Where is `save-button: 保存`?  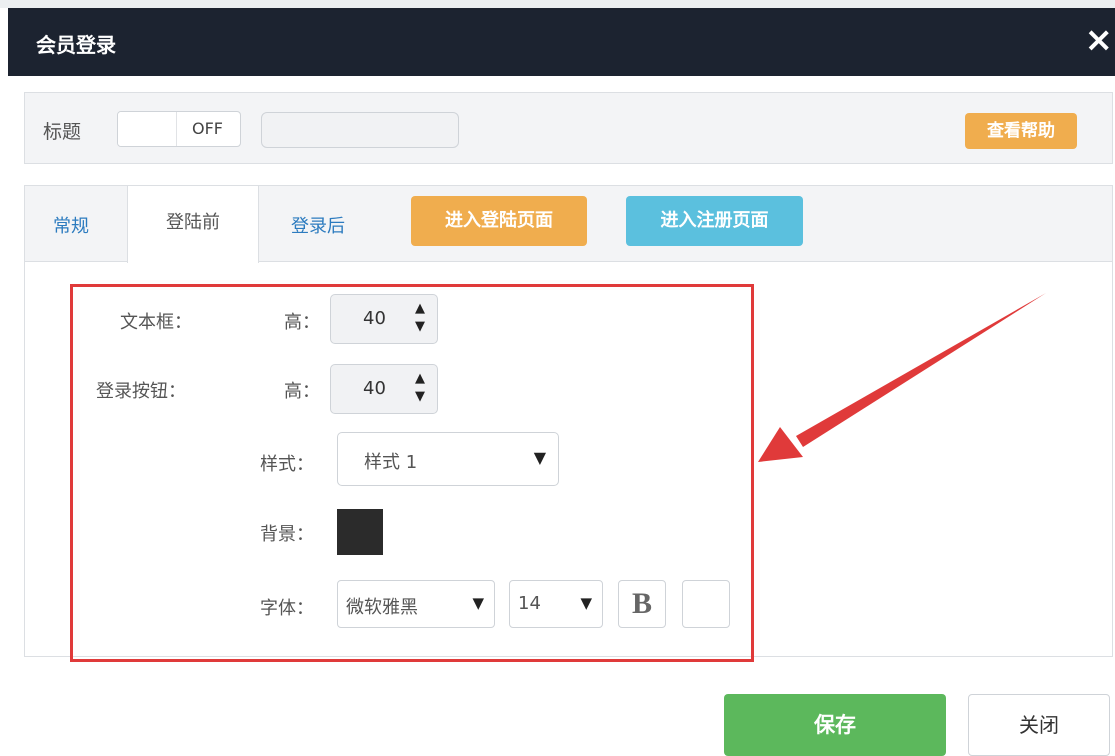
save-button: 保存 is located at coordinates (835, 725).